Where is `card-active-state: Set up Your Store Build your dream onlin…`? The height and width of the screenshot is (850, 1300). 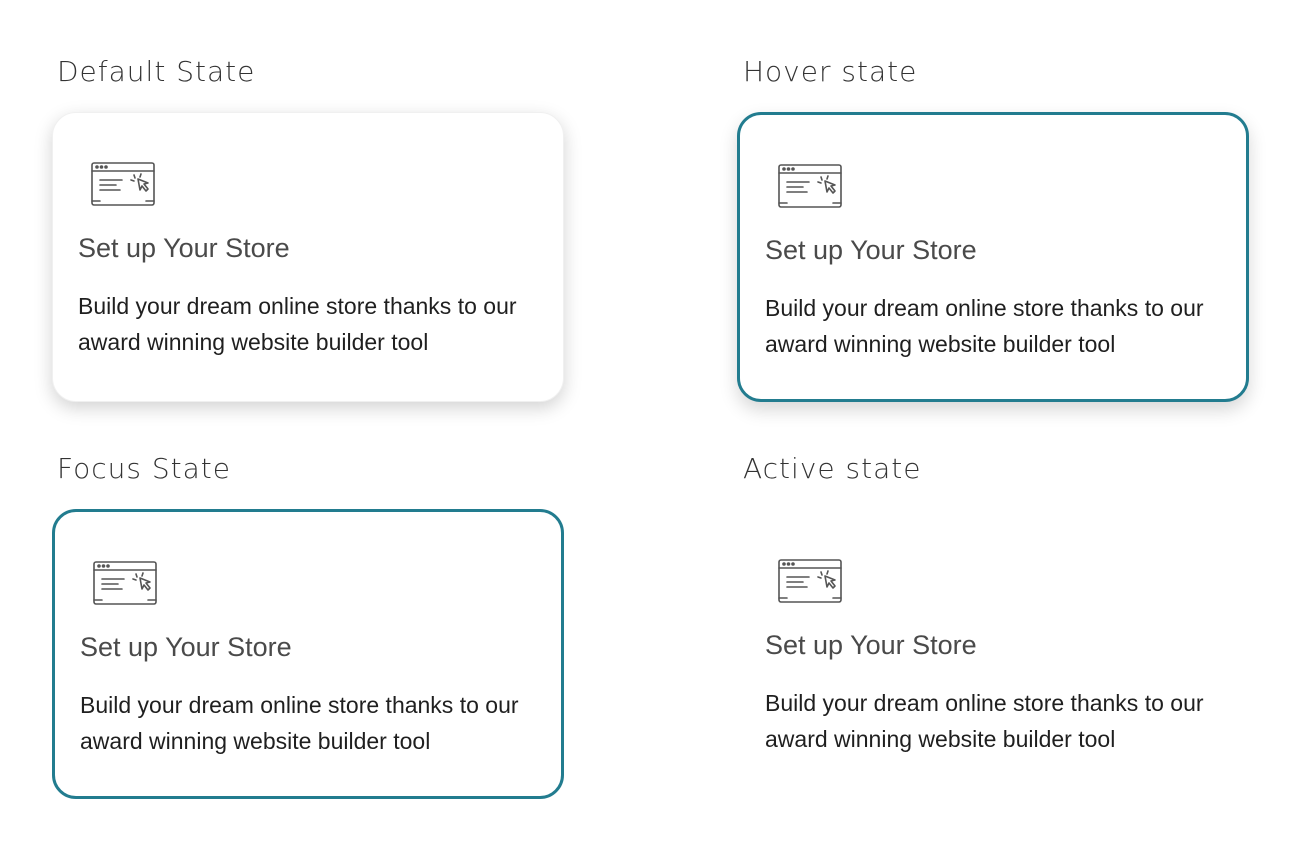
card-active-state: Set up Your Store Build your dream onlin… is located at coordinates (996, 655).